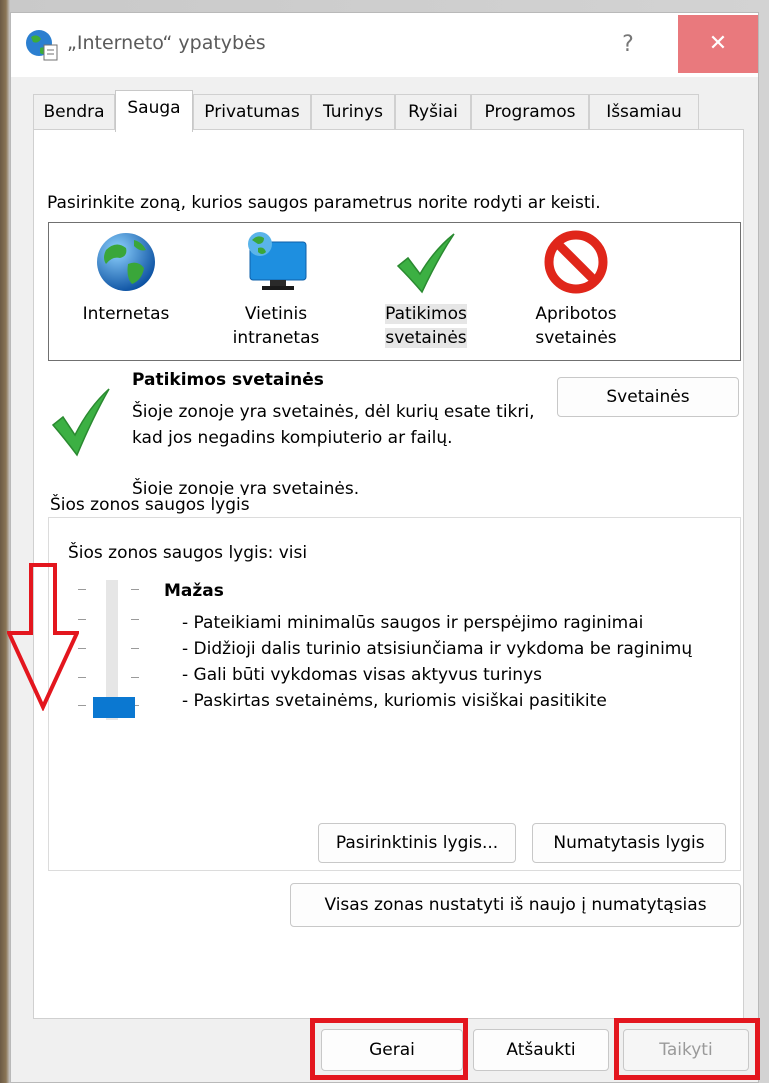 This screenshot has height=1083, width=769. What do you see at coordinates (433, 112) in the screenshot?
I see `tab-rysiai: Ryšiai` at bounding box center [433, 112].